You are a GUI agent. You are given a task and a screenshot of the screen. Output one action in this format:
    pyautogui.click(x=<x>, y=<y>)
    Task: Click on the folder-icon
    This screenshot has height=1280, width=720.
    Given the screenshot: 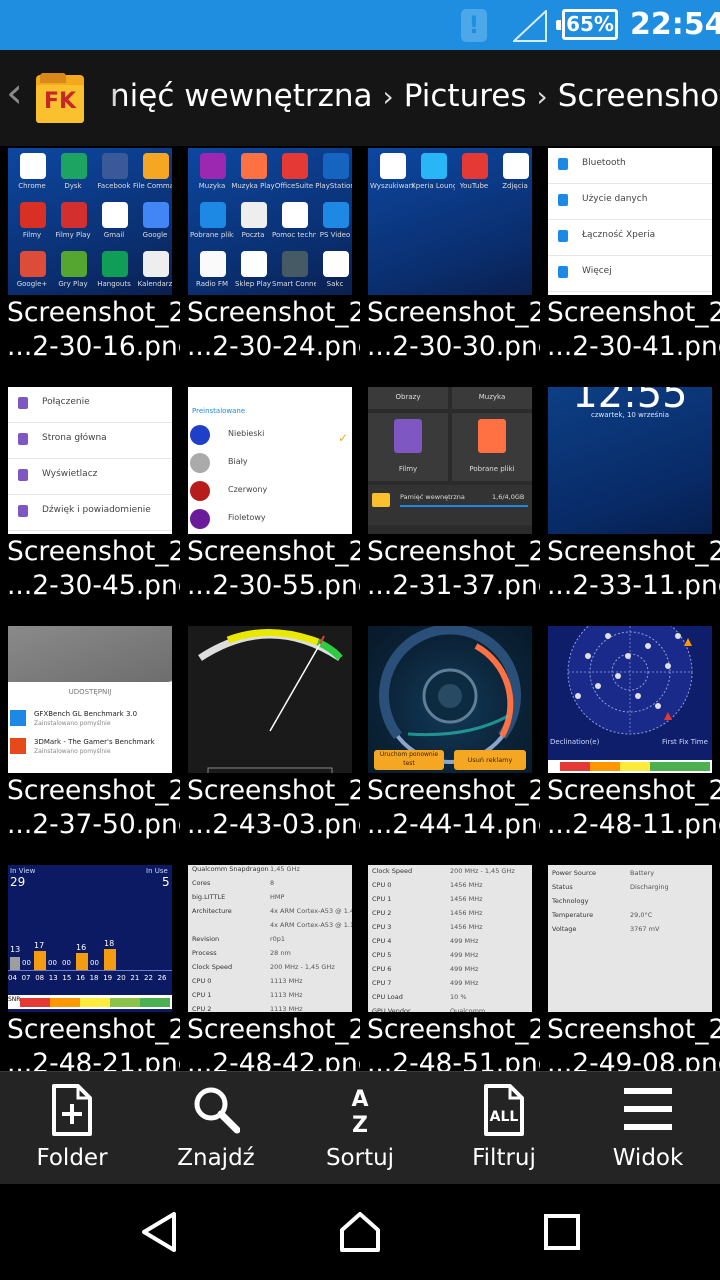 What is the action you would take?
    pyautogui.click(x=381, y=500)
    